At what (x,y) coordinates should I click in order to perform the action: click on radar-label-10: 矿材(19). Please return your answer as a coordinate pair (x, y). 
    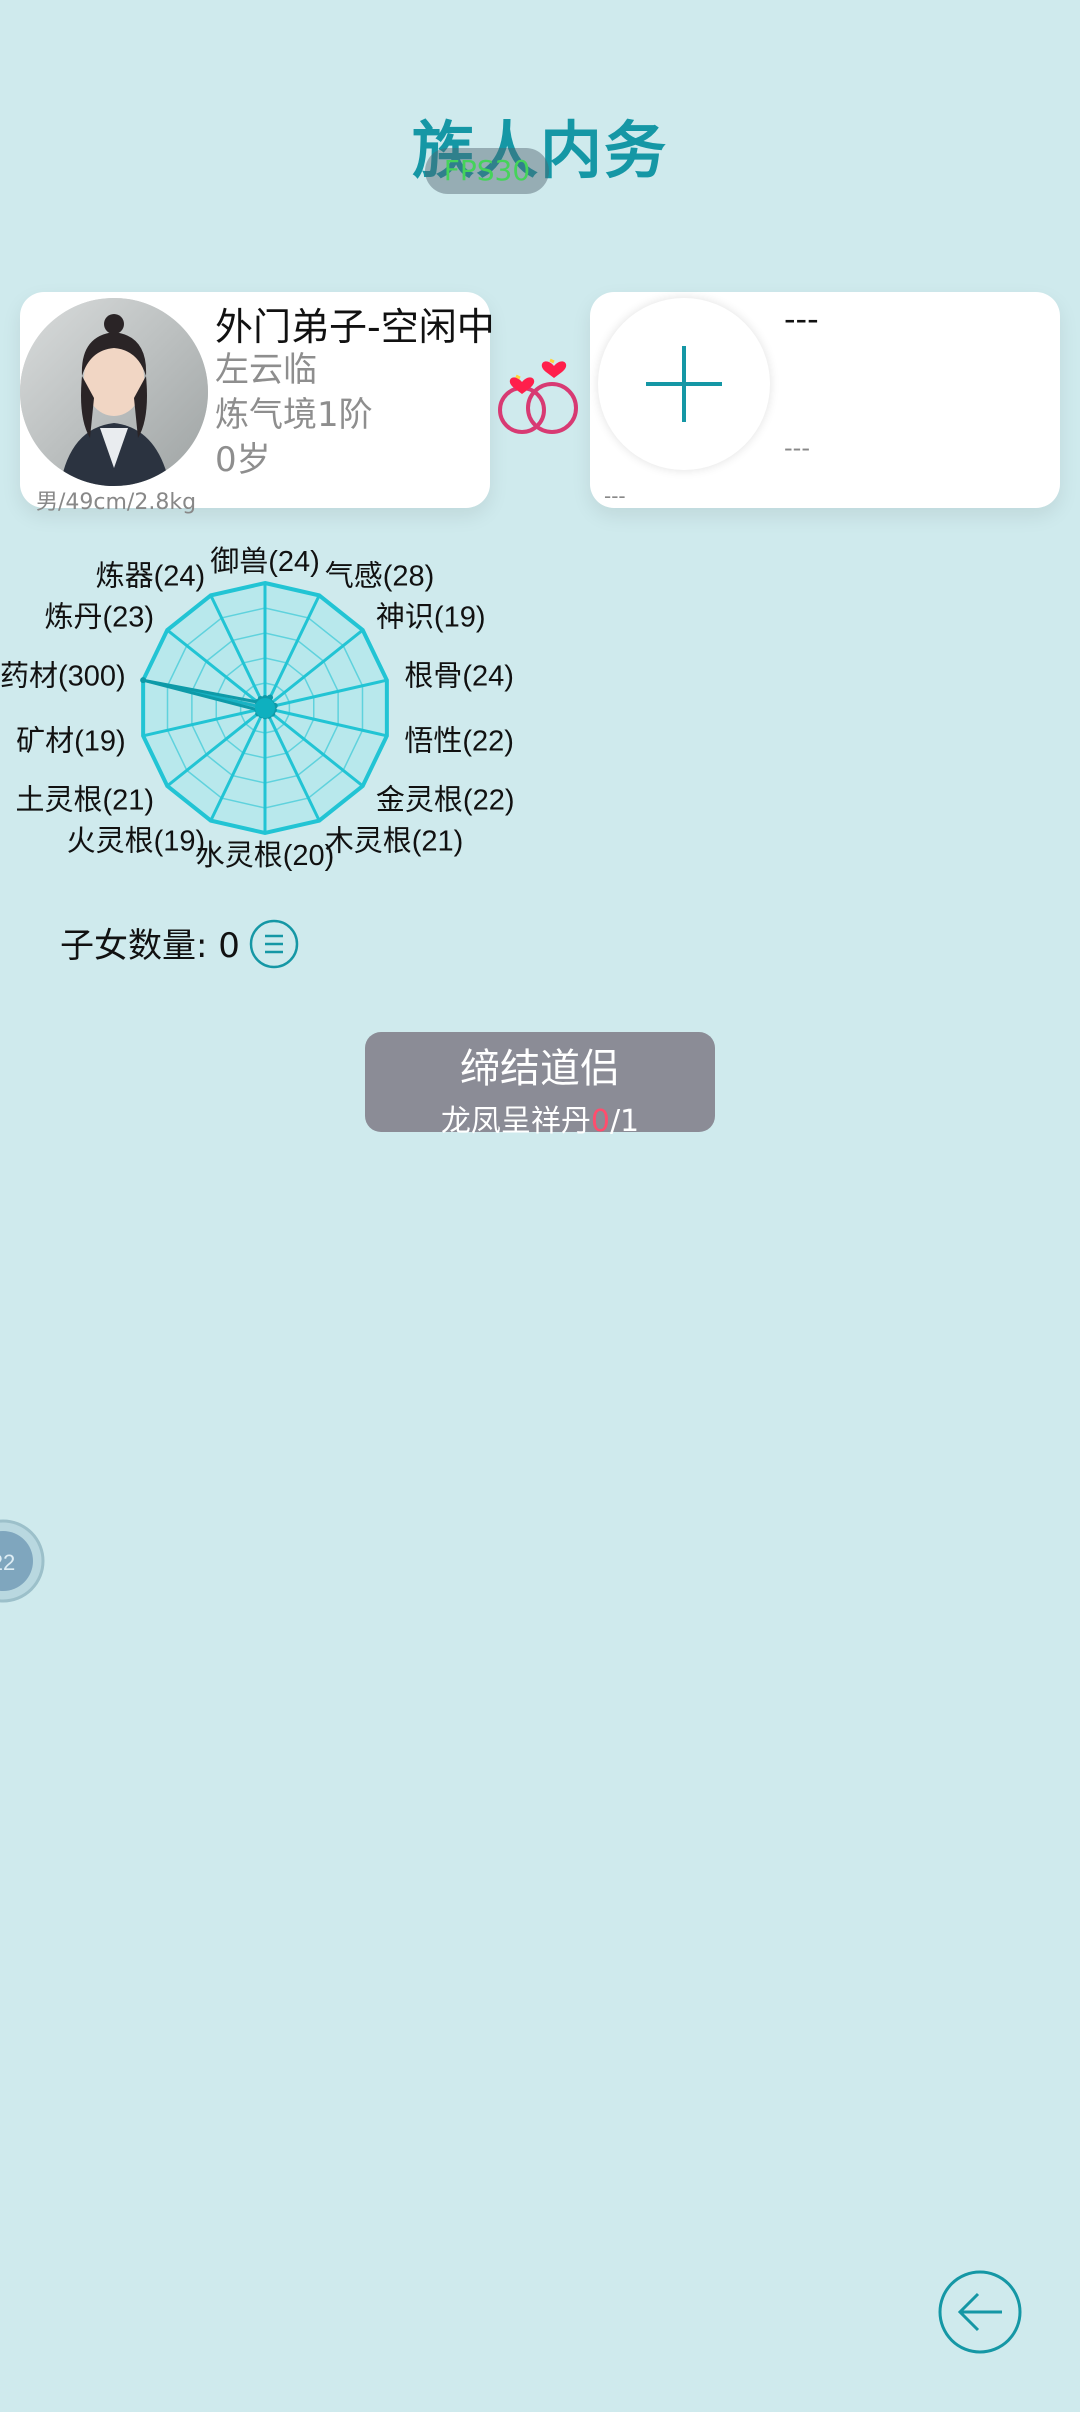
    Looking at the image, I should click on (71, 741).